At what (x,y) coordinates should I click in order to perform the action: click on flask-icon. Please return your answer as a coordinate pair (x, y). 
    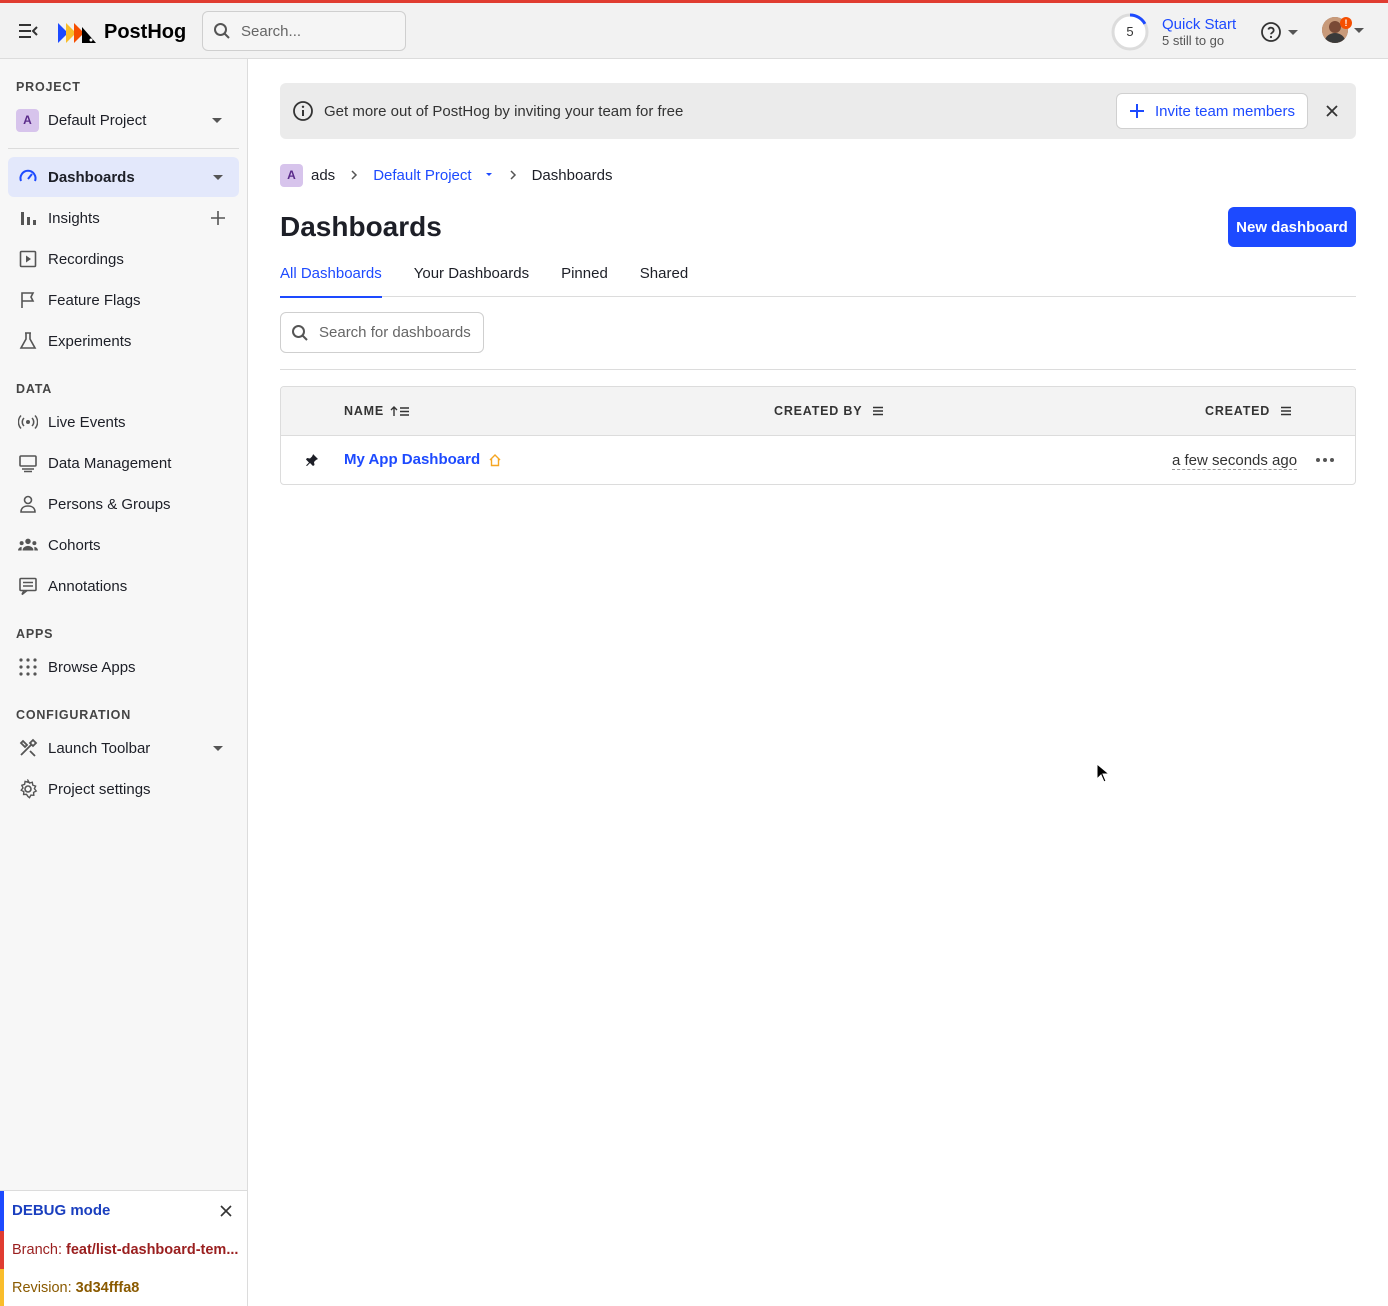
    Looking at the image, I should click on (28, 341).